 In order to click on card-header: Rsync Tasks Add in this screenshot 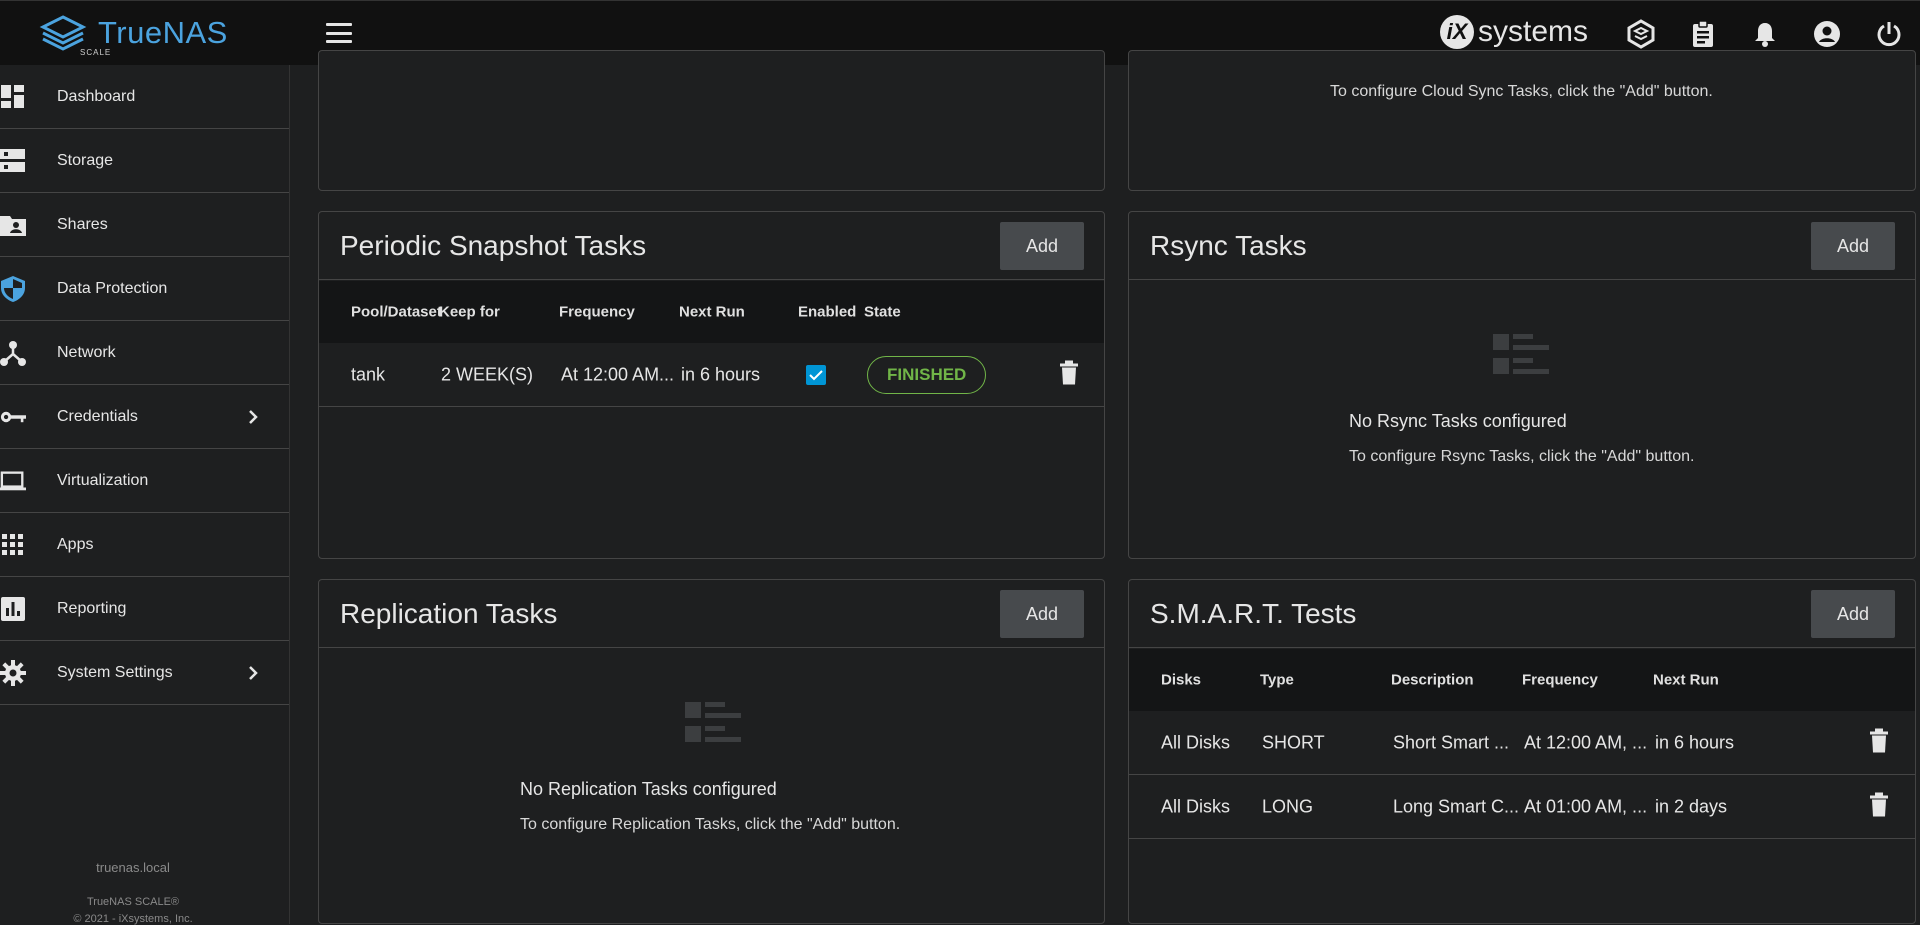, I will do `click(1522, 246)`.